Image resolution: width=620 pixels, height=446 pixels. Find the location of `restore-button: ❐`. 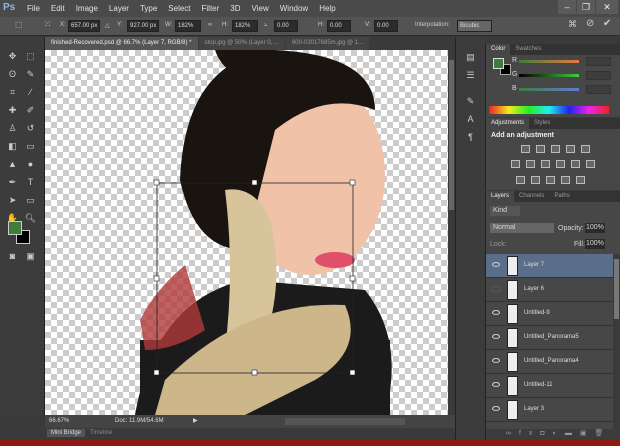

restore-button: ❐ is located at coordinates (586, 7).